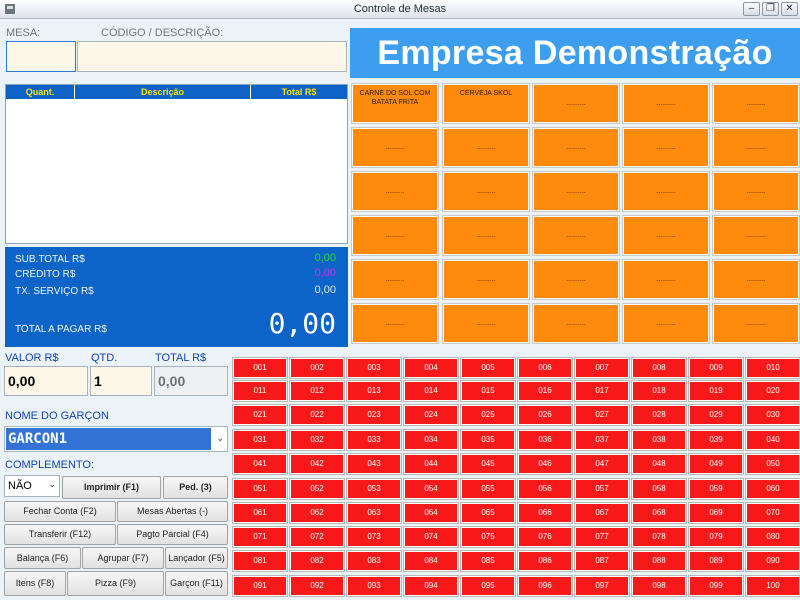 This screenshot has height=600, width=800. What do you see at coordinates (488, 415) in the screenshot?
I see `mesa-button: 025` at bounding box center [488, 415].